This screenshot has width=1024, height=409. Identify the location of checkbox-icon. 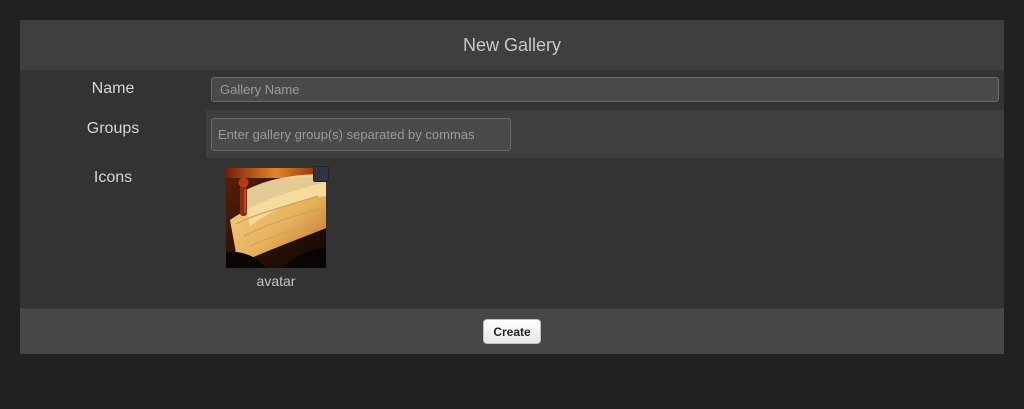
(321, 174).